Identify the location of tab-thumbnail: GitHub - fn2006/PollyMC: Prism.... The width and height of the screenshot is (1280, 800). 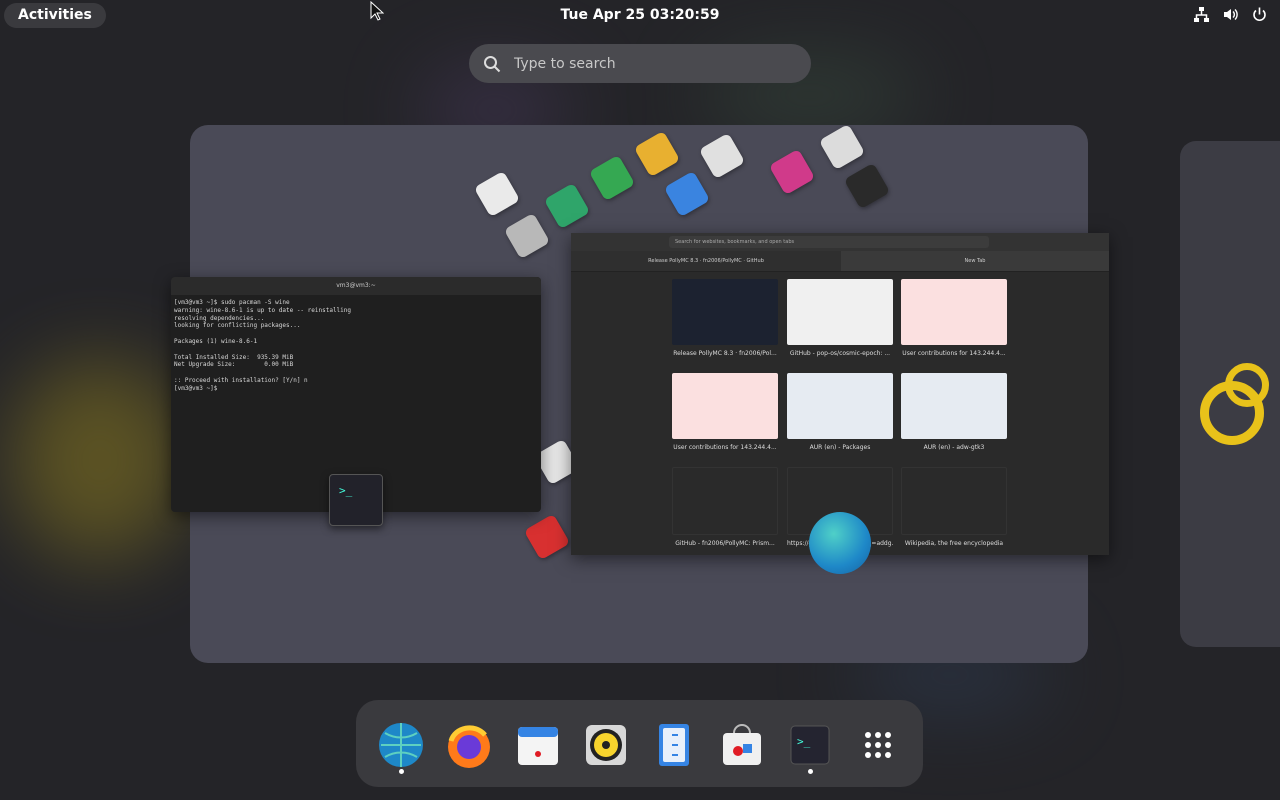
(725, 507).